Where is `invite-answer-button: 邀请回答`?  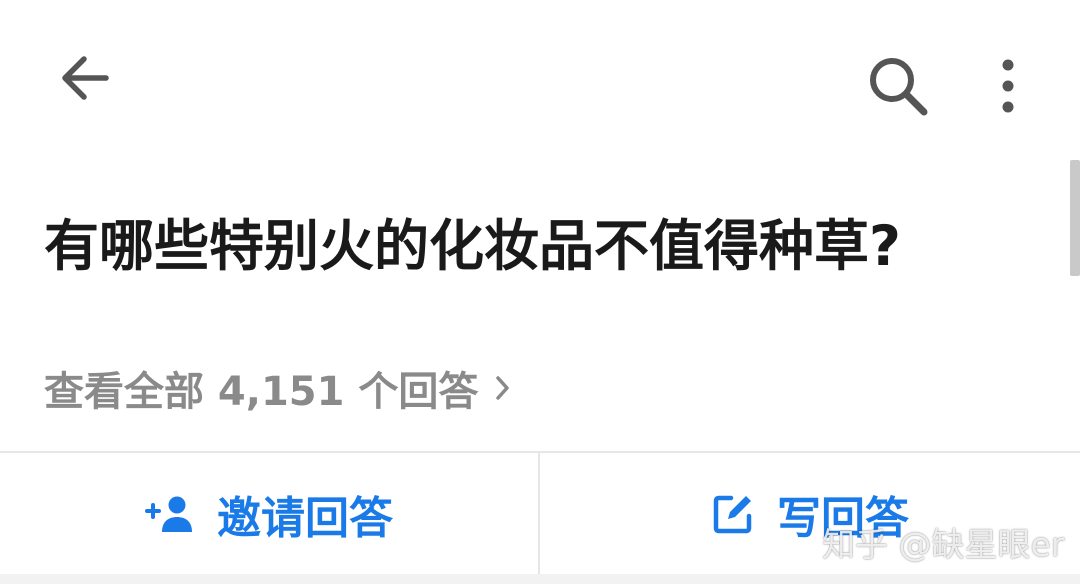
invite-answer-button: 邀请回答 is located at coordinates (269, 513).